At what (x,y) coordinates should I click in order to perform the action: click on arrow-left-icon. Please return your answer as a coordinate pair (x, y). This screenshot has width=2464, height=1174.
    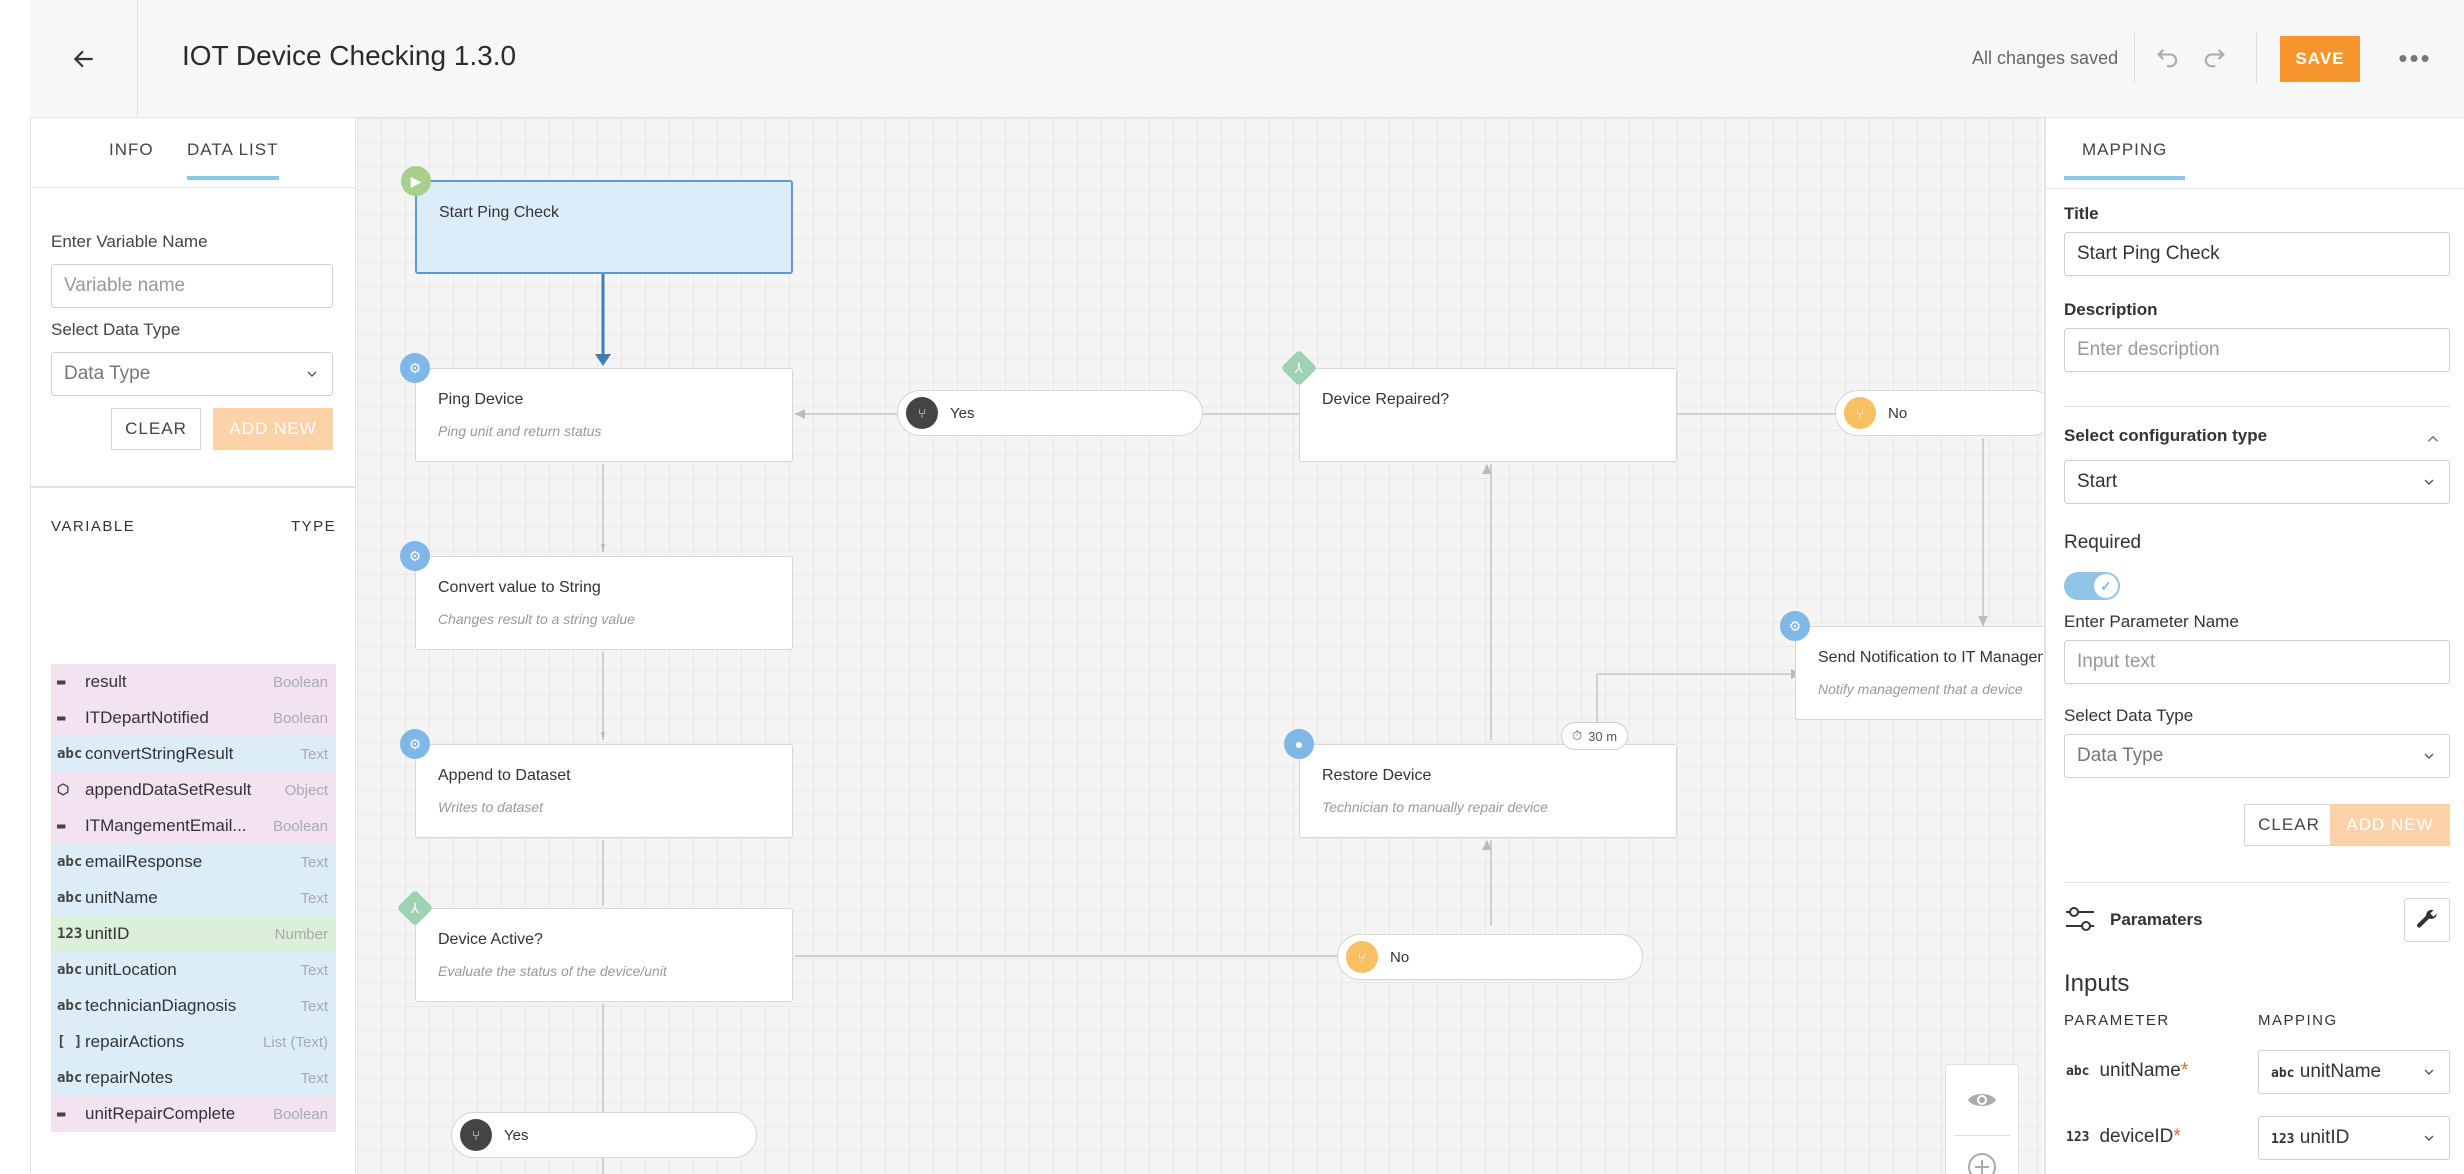
    Looking at the image, I should click on (83, 59).